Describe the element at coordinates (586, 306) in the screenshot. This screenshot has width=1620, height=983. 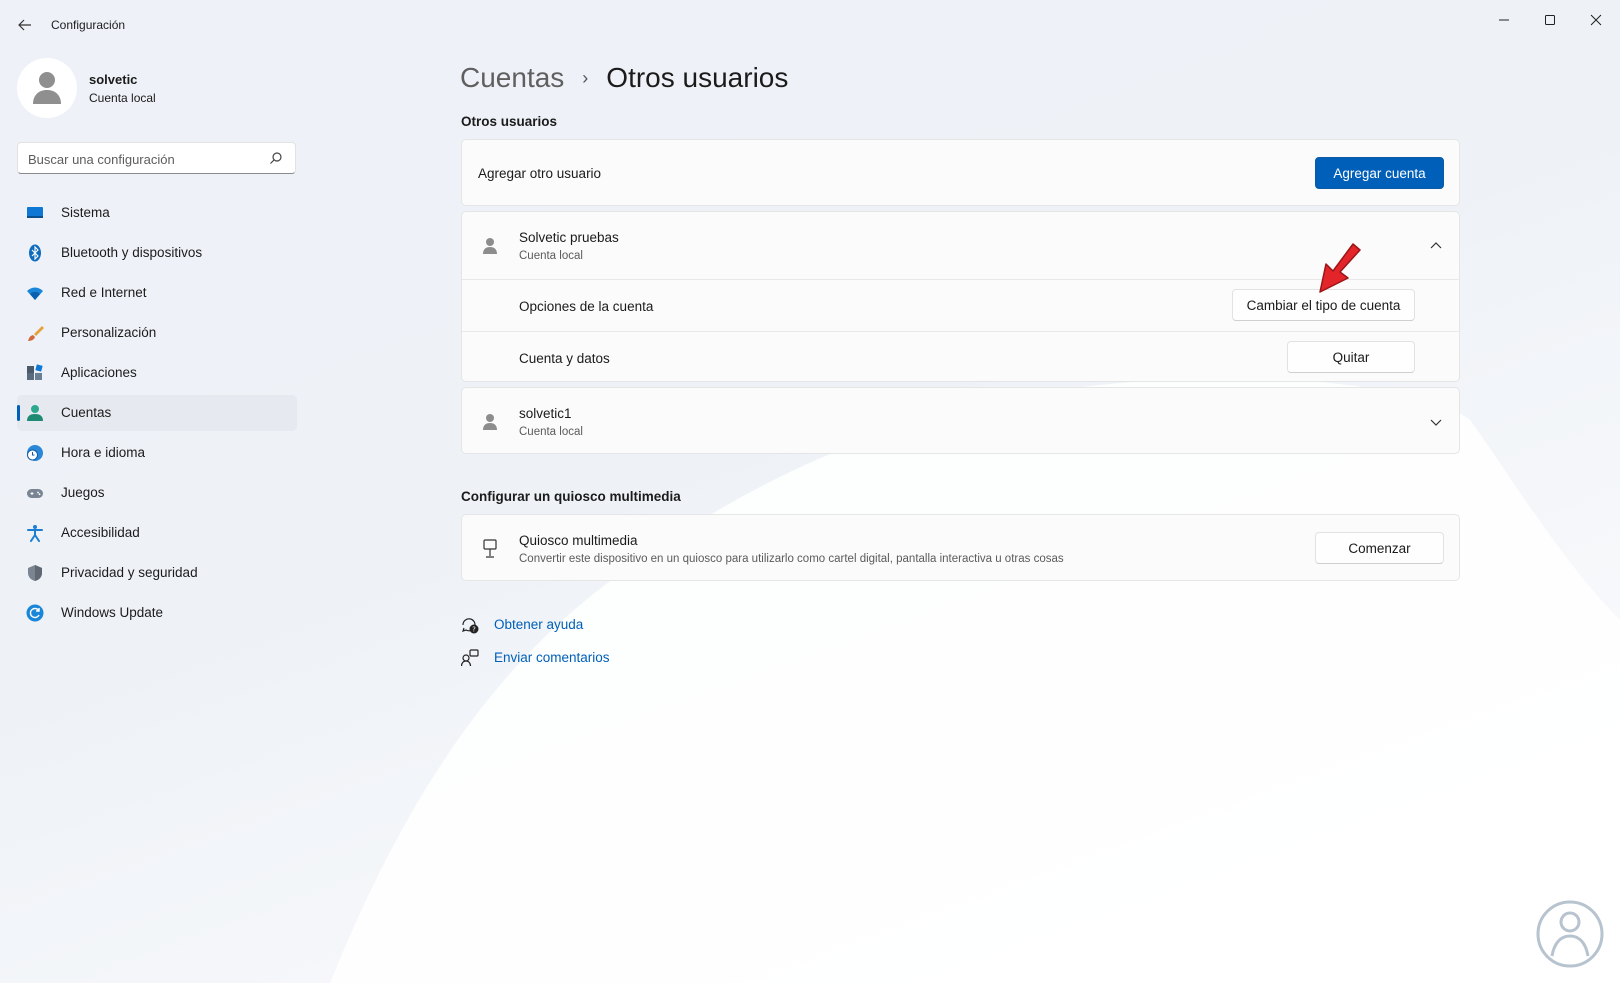
I see `account-options-label: Opciones de la cuenta` at that location.